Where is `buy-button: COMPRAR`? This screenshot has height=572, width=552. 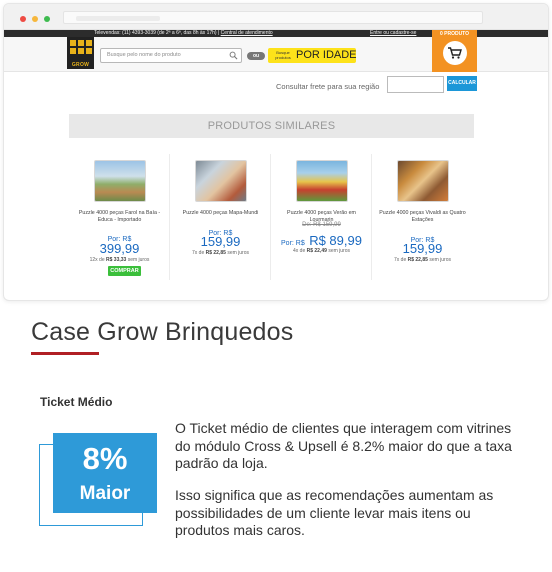
buy-button: COMPRAR is located at coordinates (124, 271).